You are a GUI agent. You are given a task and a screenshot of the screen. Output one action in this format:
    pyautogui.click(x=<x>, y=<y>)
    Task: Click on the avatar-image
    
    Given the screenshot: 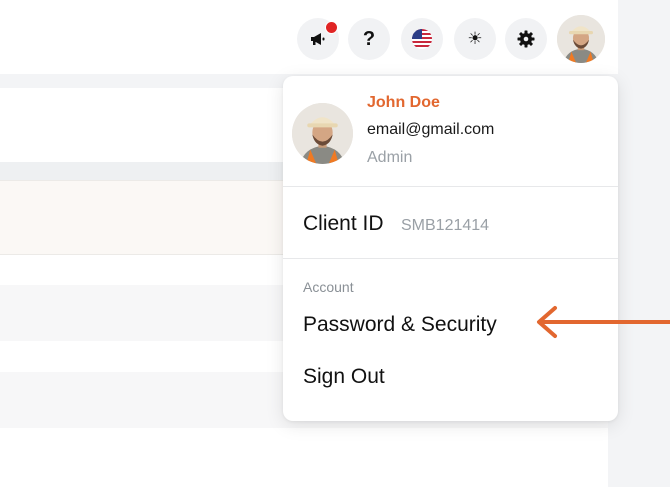 What is the action you would take?
    pyautogui.click(x=322, y=133)
    